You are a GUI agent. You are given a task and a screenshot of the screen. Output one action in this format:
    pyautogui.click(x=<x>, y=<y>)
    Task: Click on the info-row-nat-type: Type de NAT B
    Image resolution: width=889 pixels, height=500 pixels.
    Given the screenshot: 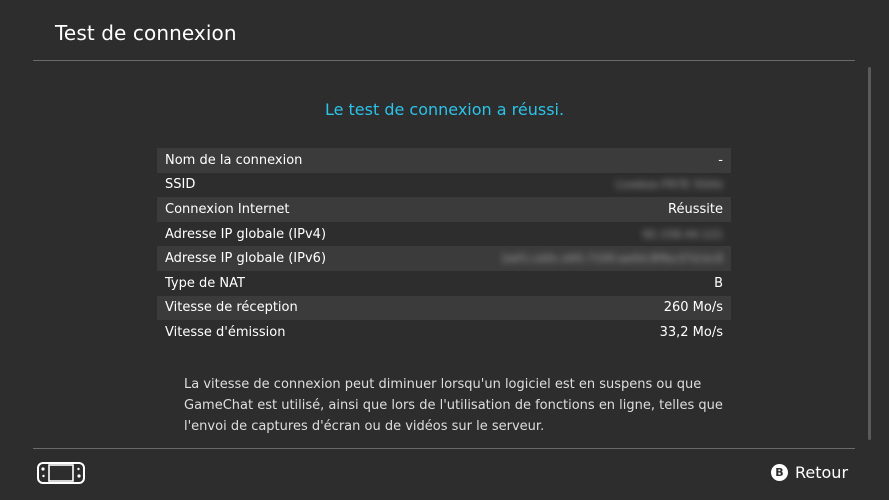 What is the action you would take?
    pyautogui.click(x=444, y=283)
    